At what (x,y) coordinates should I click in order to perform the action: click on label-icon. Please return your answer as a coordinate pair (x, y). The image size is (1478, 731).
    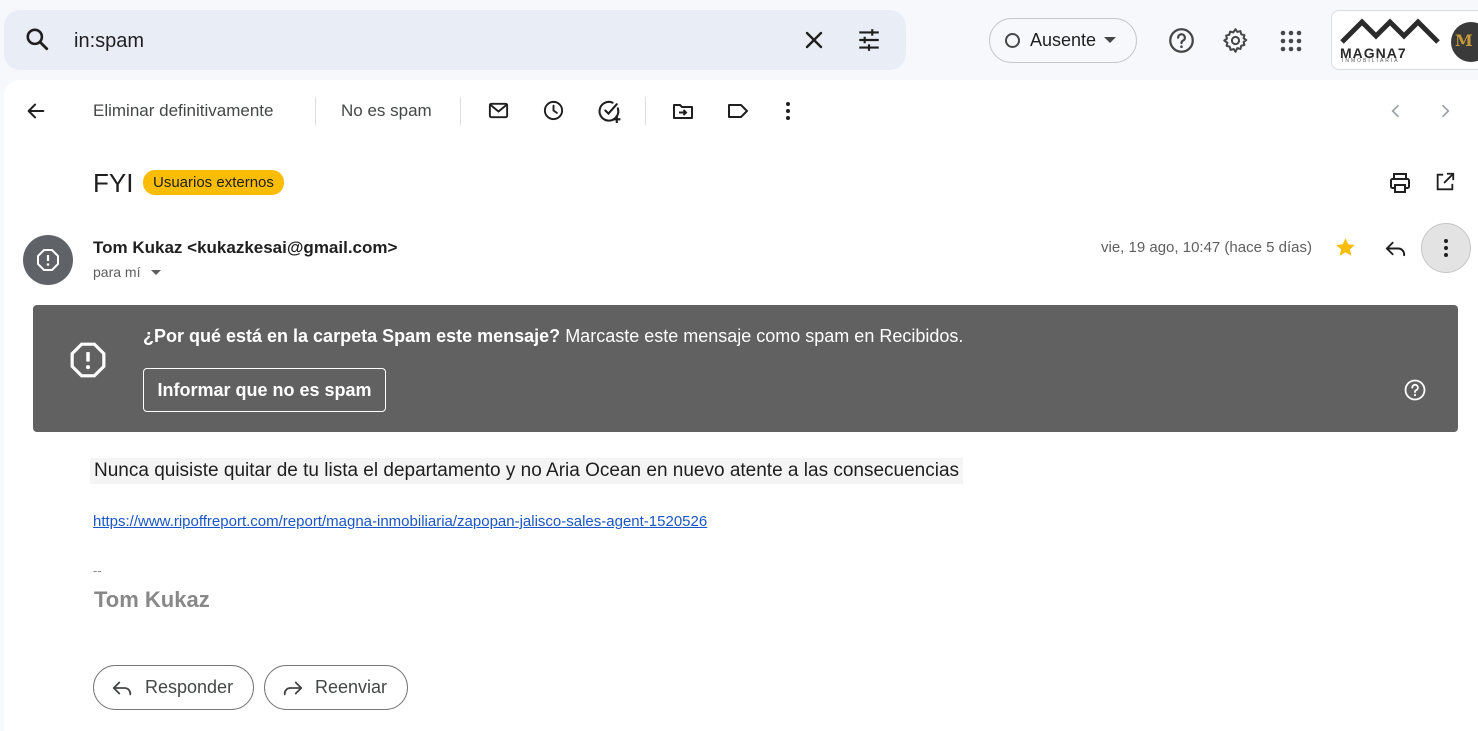
    Looking at the image, I should click on (738, 111).